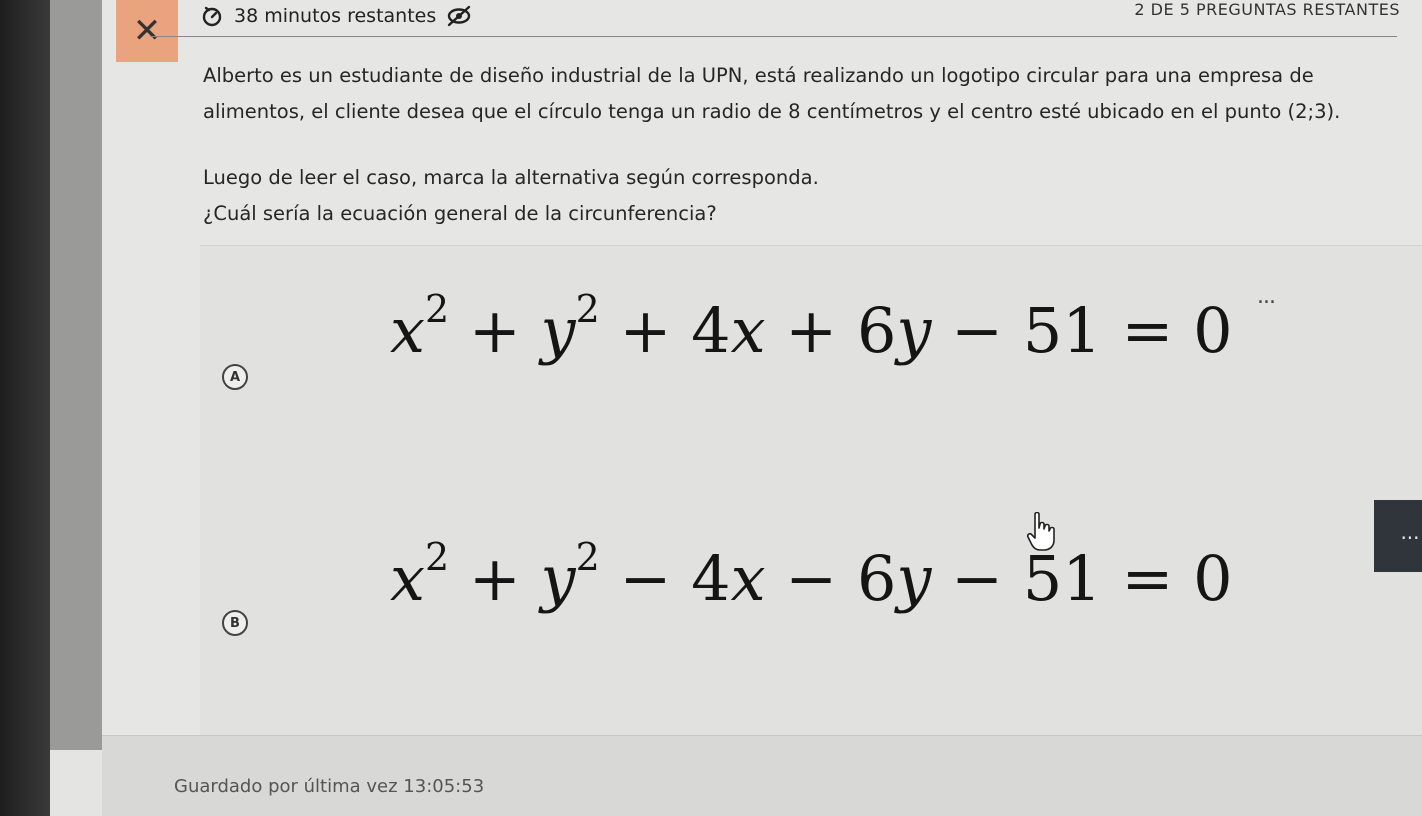 This screenshot has width=1422, height=816. Describe the element at coordinates (235, 377) in the screenshot. I see `option-a-letter: A` at that location.